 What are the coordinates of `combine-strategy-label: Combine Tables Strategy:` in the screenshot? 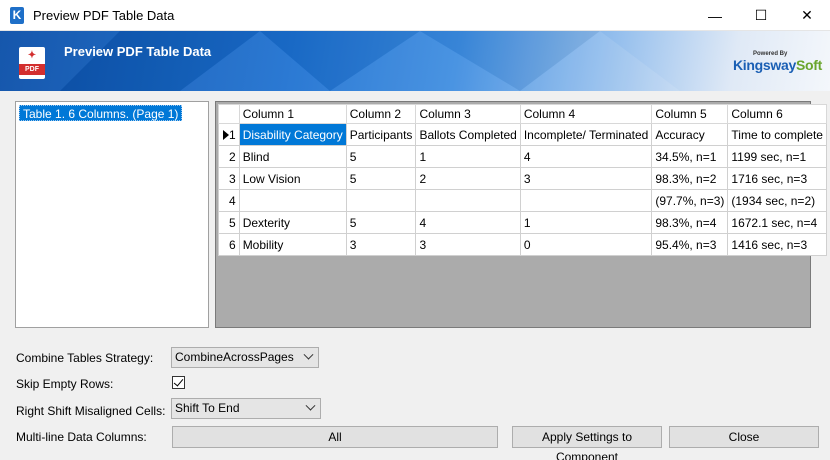 It's located at (85, 358).